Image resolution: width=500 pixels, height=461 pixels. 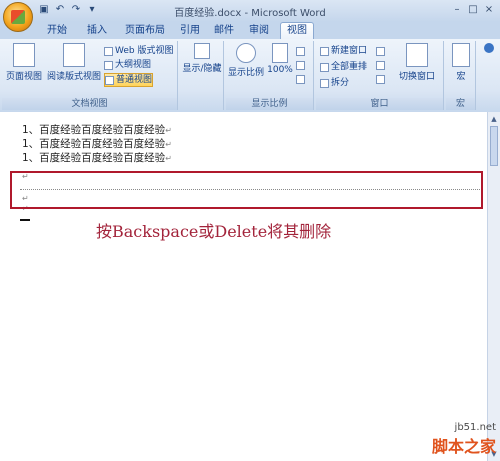 I want to click on group-zoom: 显示比例 100% 显示比例, so click(x=270, y=75).